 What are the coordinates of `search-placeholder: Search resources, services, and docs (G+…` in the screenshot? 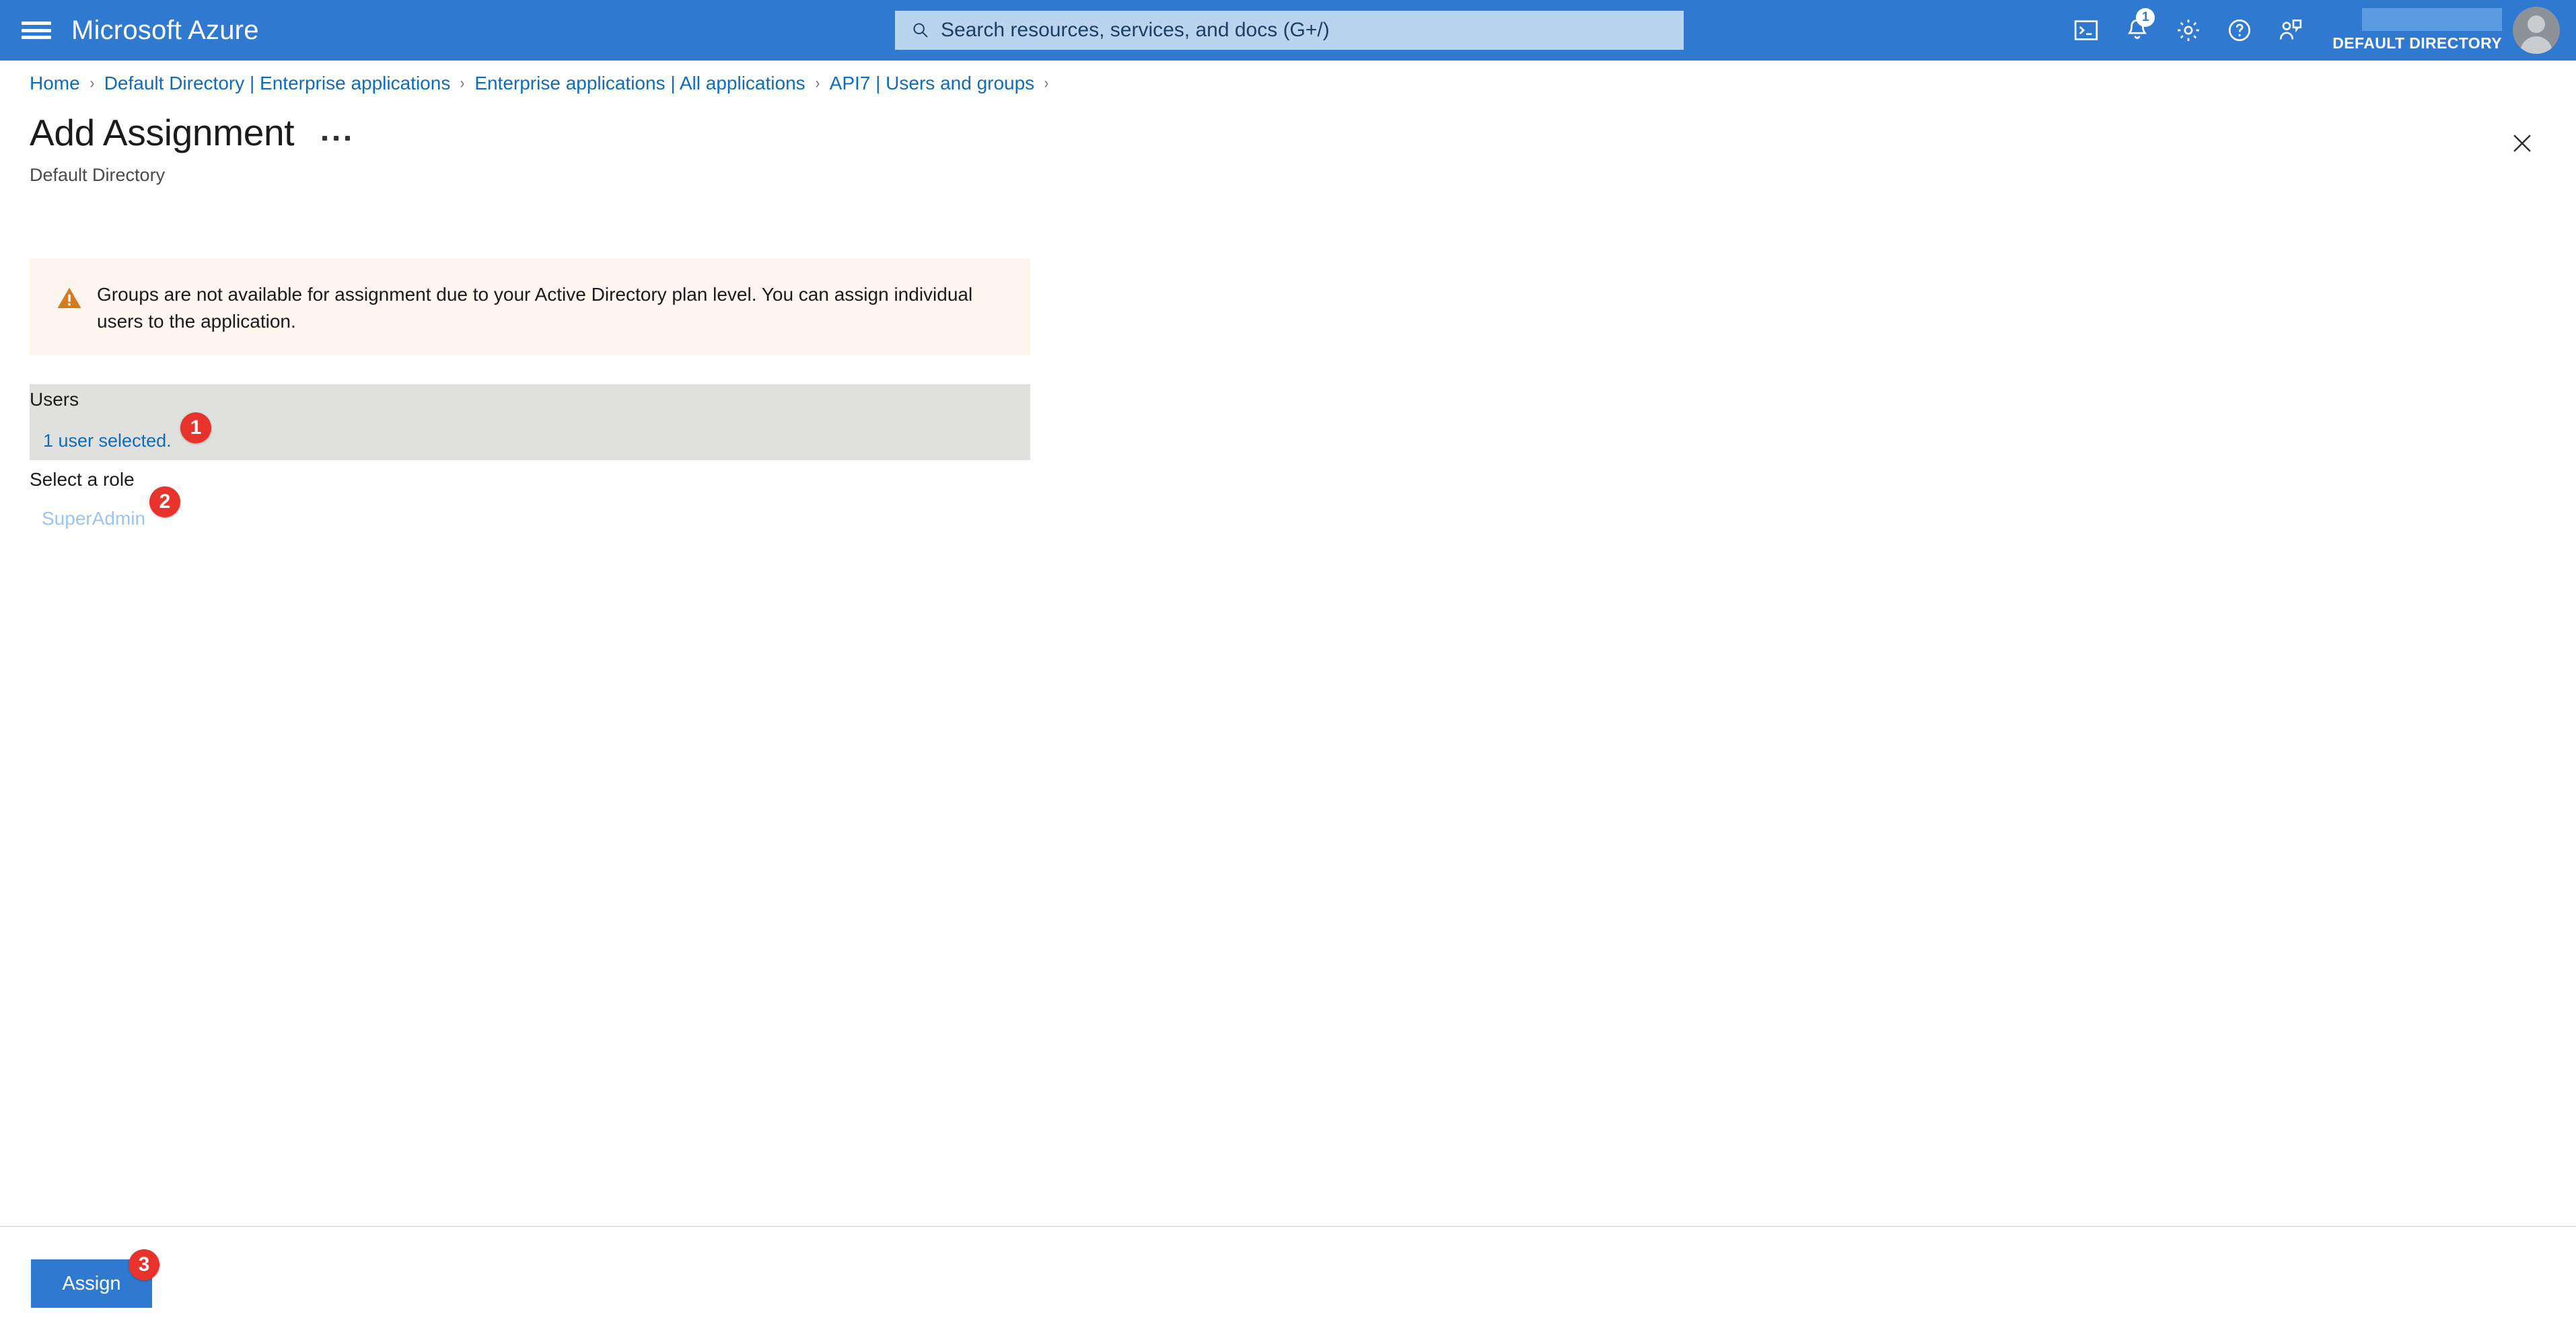 It's located at (1135, 30).